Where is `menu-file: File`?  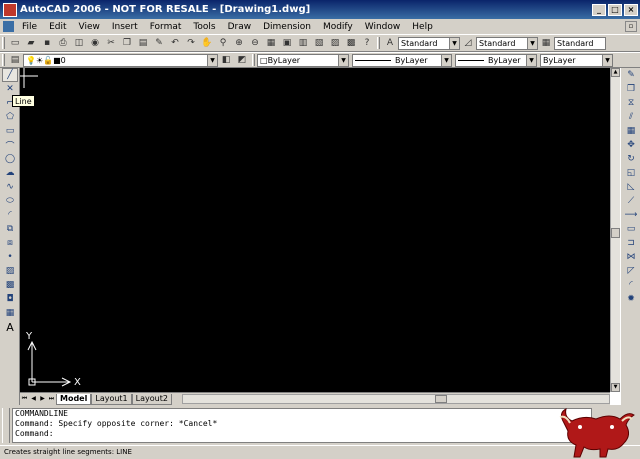 menu-file: File is located at coordinates (29, 27).